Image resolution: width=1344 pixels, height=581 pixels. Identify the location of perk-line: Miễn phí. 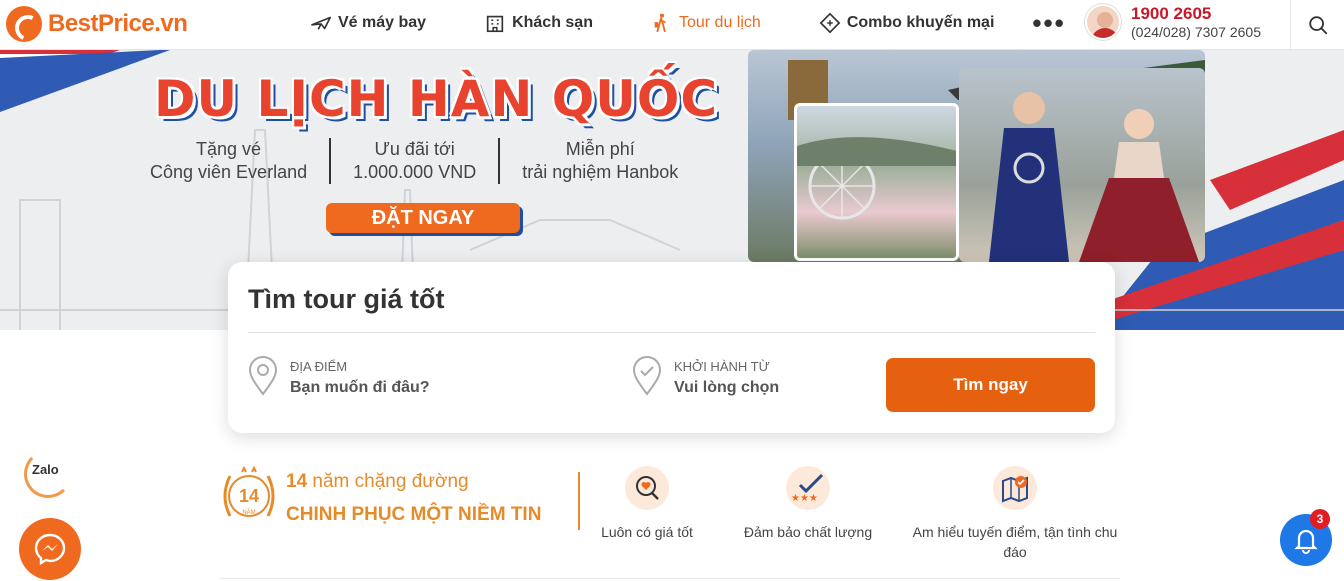
(600, 149).